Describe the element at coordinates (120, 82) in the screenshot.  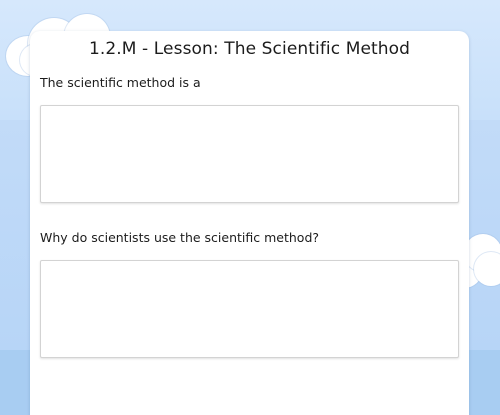
I see `question-1-prompt: The scientific method is a` at that location.